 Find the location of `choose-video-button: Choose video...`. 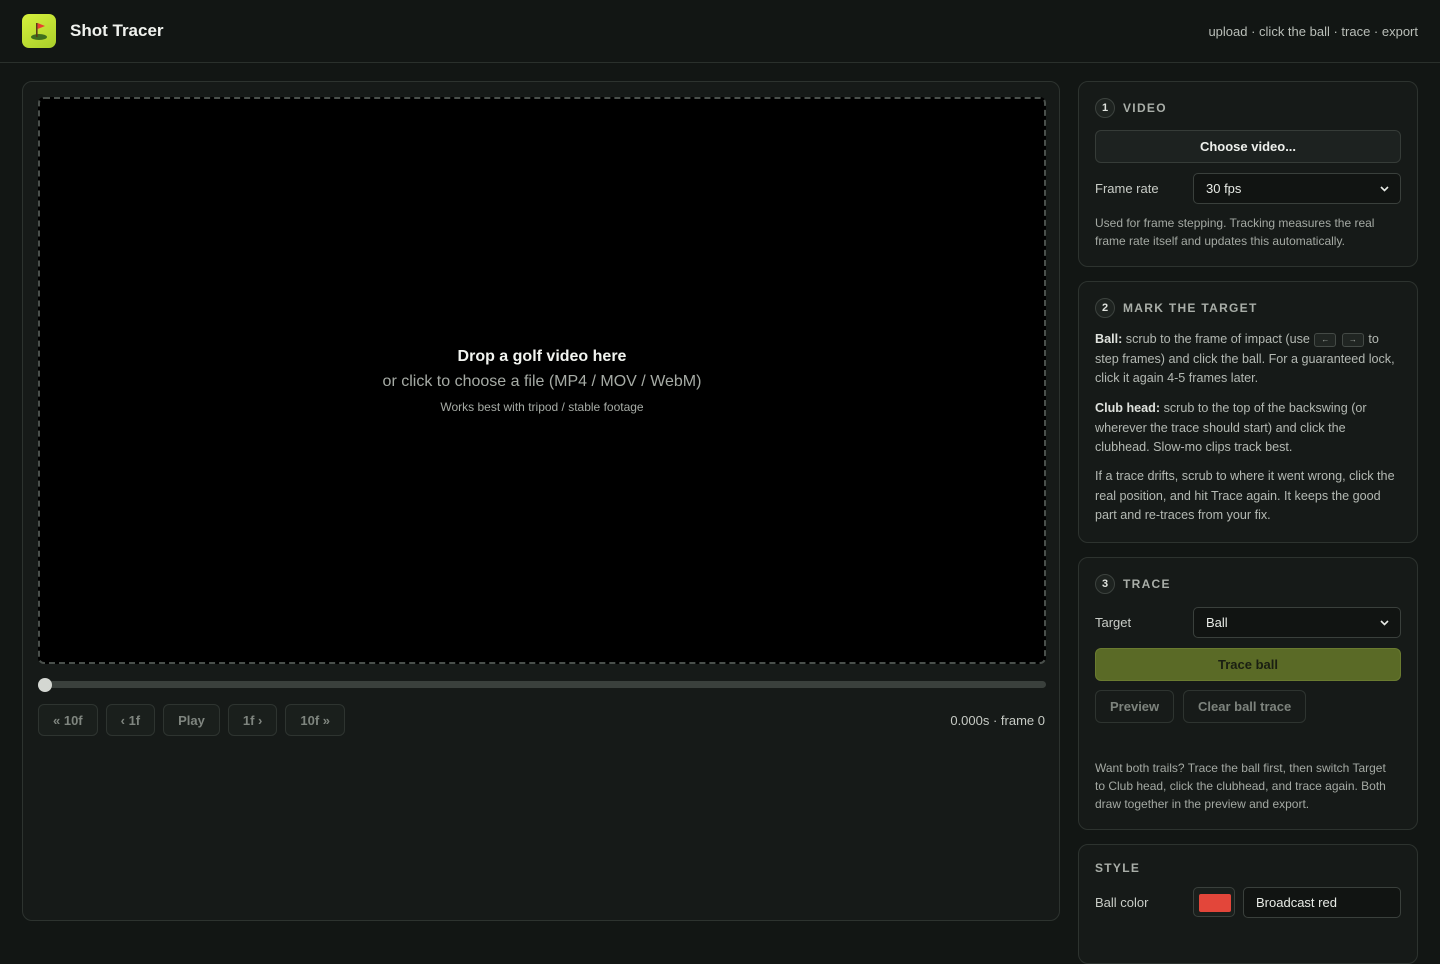

choose-video-button: Choose video... is located at coordinates (1248, 146).